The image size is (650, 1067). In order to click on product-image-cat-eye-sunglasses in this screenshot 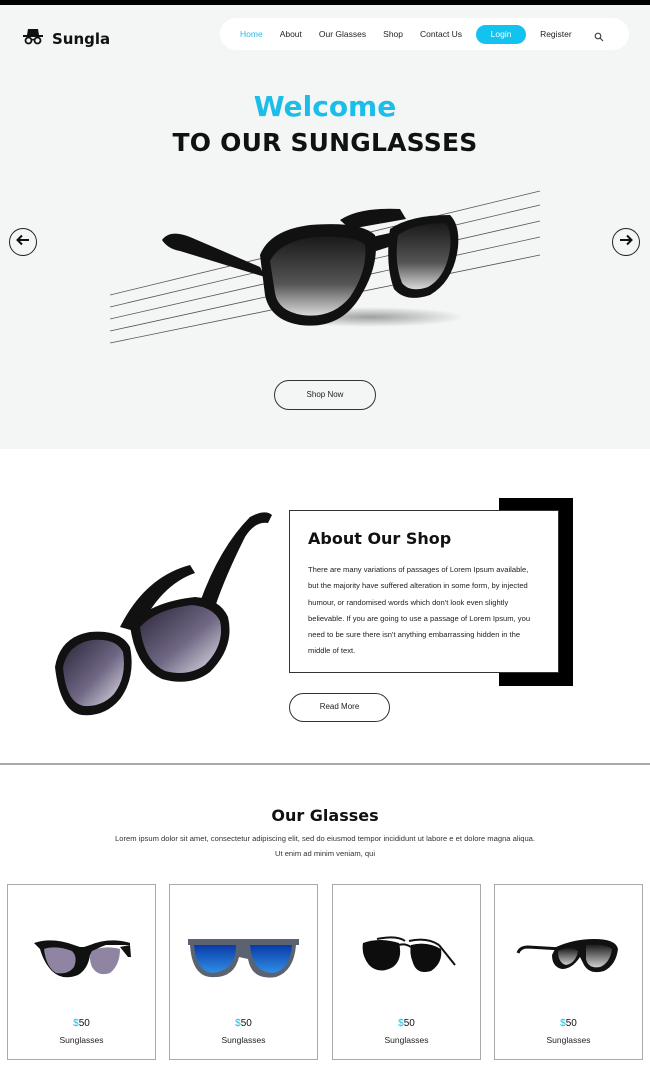, I will do `click(81, 957)`.